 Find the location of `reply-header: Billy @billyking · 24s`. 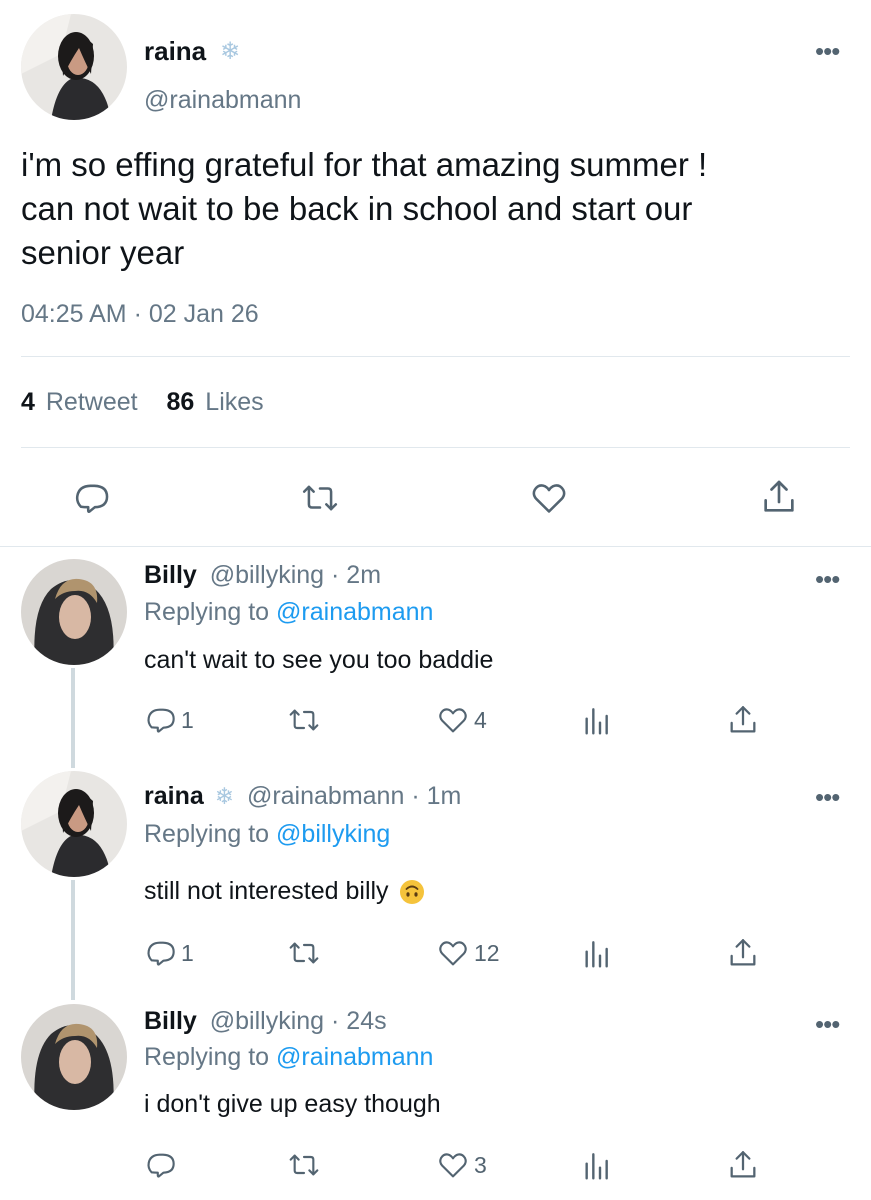

reply-header: Billy @billyking · 24s is located at coordinates (265, 1021).